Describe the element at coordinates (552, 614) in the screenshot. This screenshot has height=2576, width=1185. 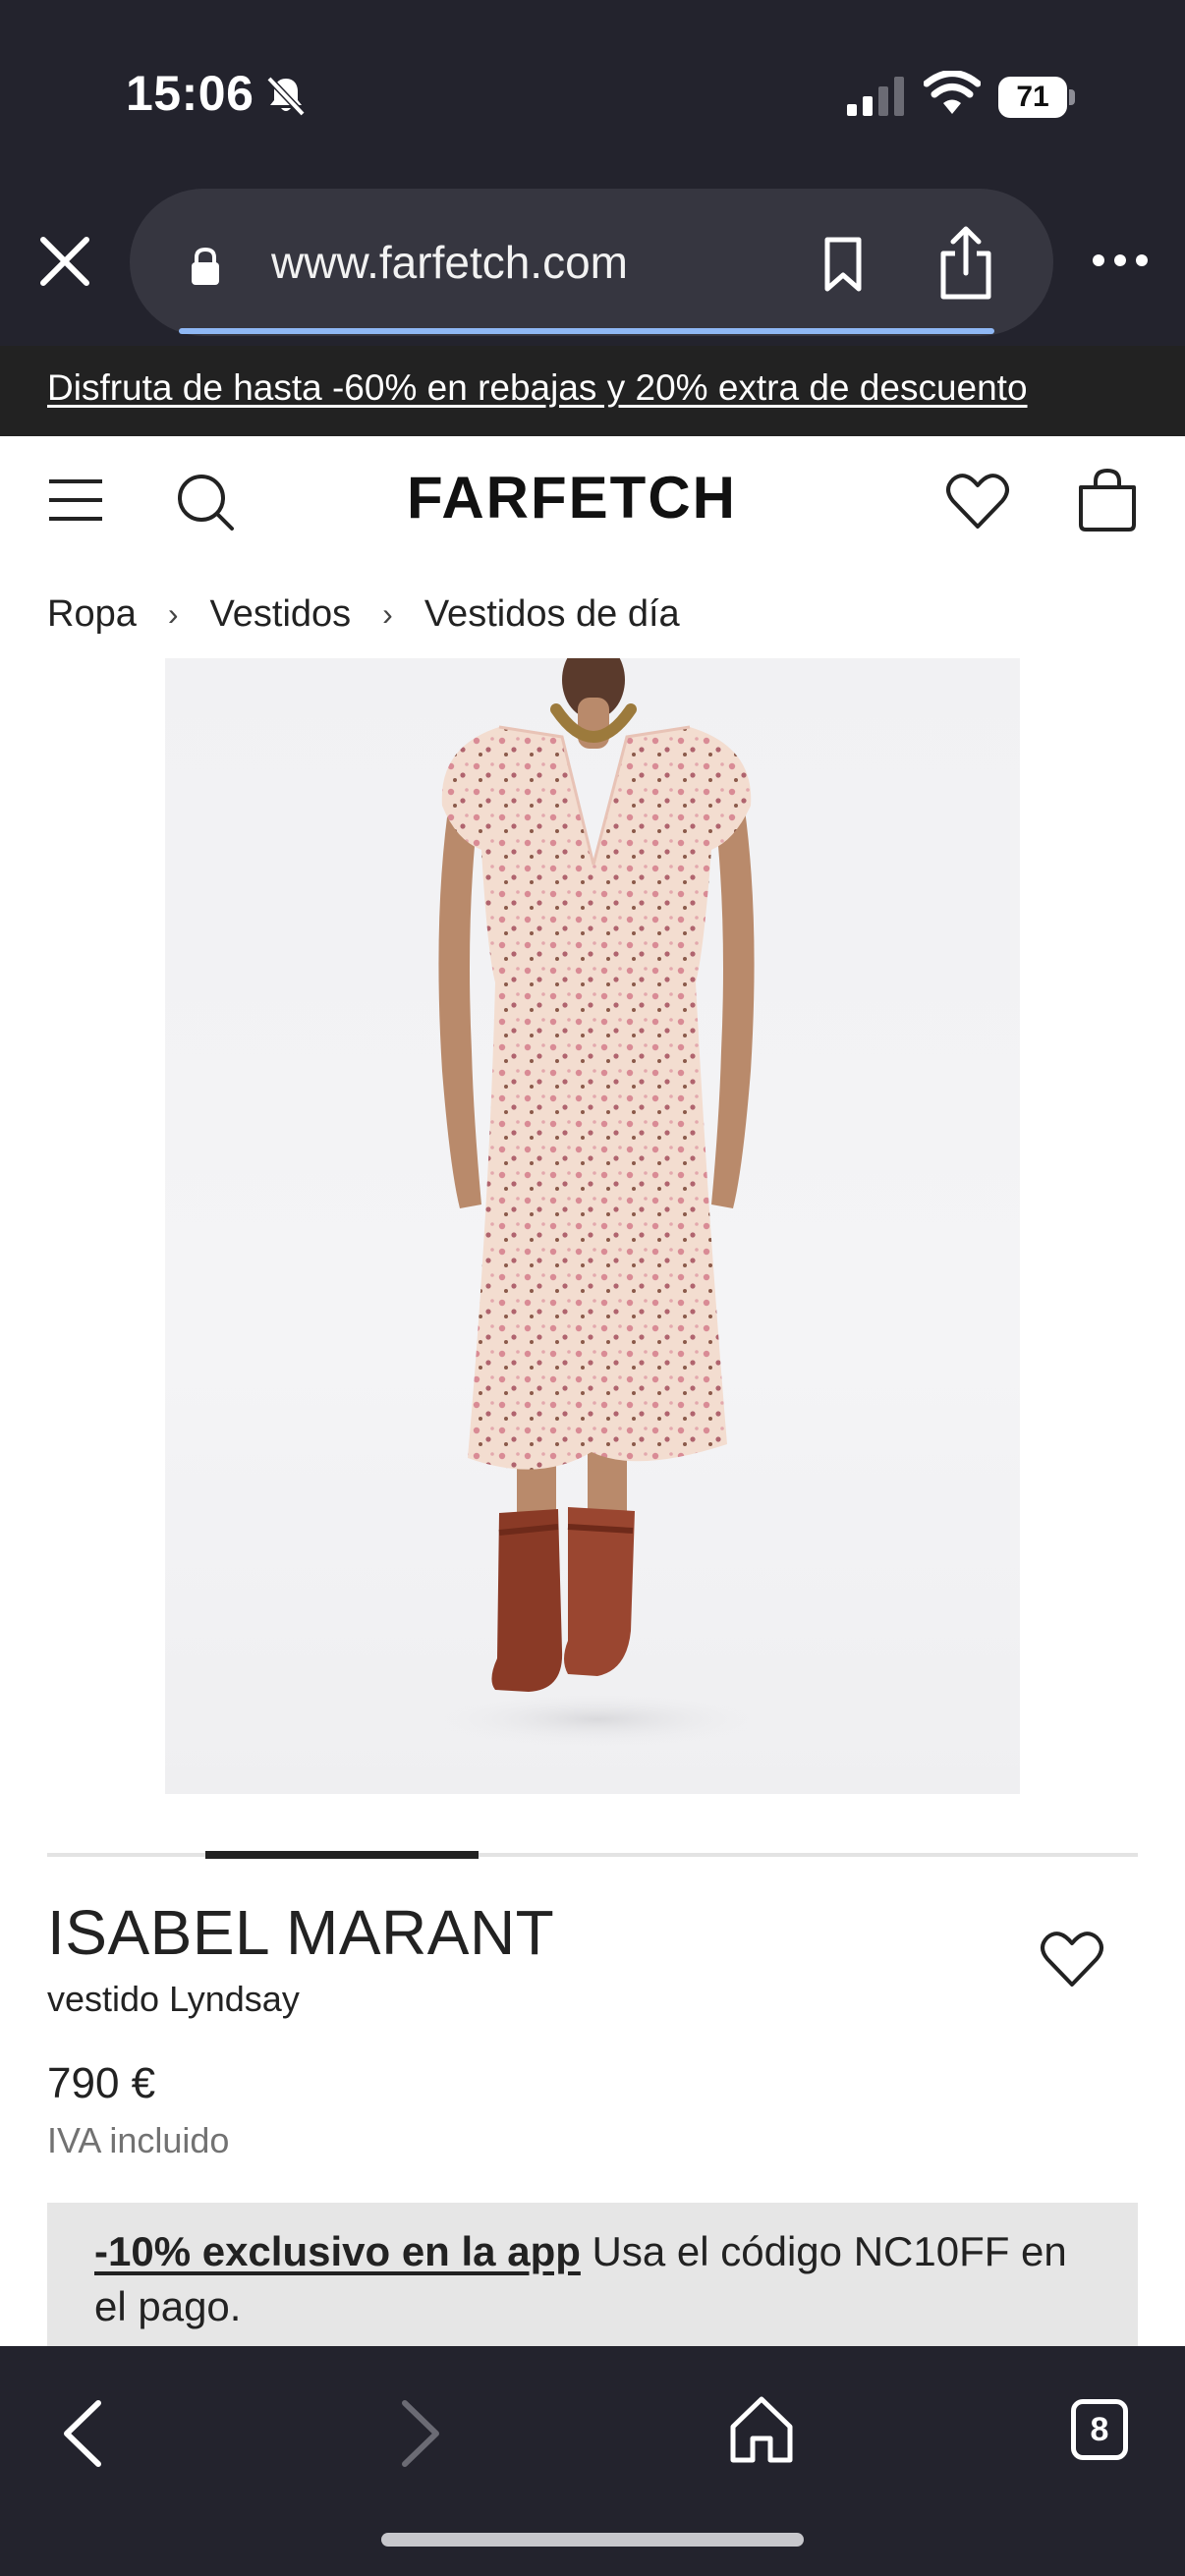
I see `breadcrumb-item-vestidos-de-dia: Vestidos de día` at that location.